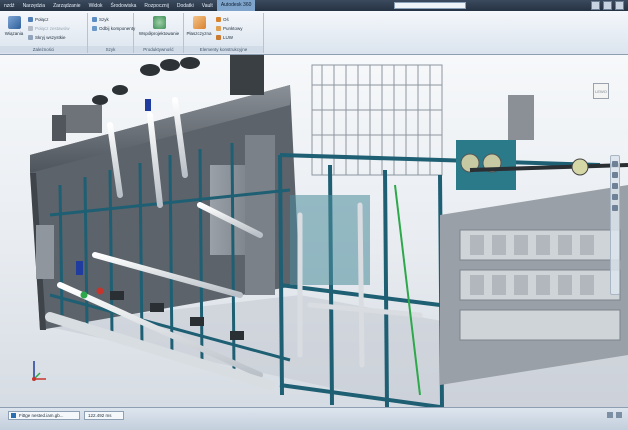 This screenshot has width=628, height=430. What do you see at coordinates (39, 371) in the screenshot?
I see `axis-triad` at bounding box center [39, 371].